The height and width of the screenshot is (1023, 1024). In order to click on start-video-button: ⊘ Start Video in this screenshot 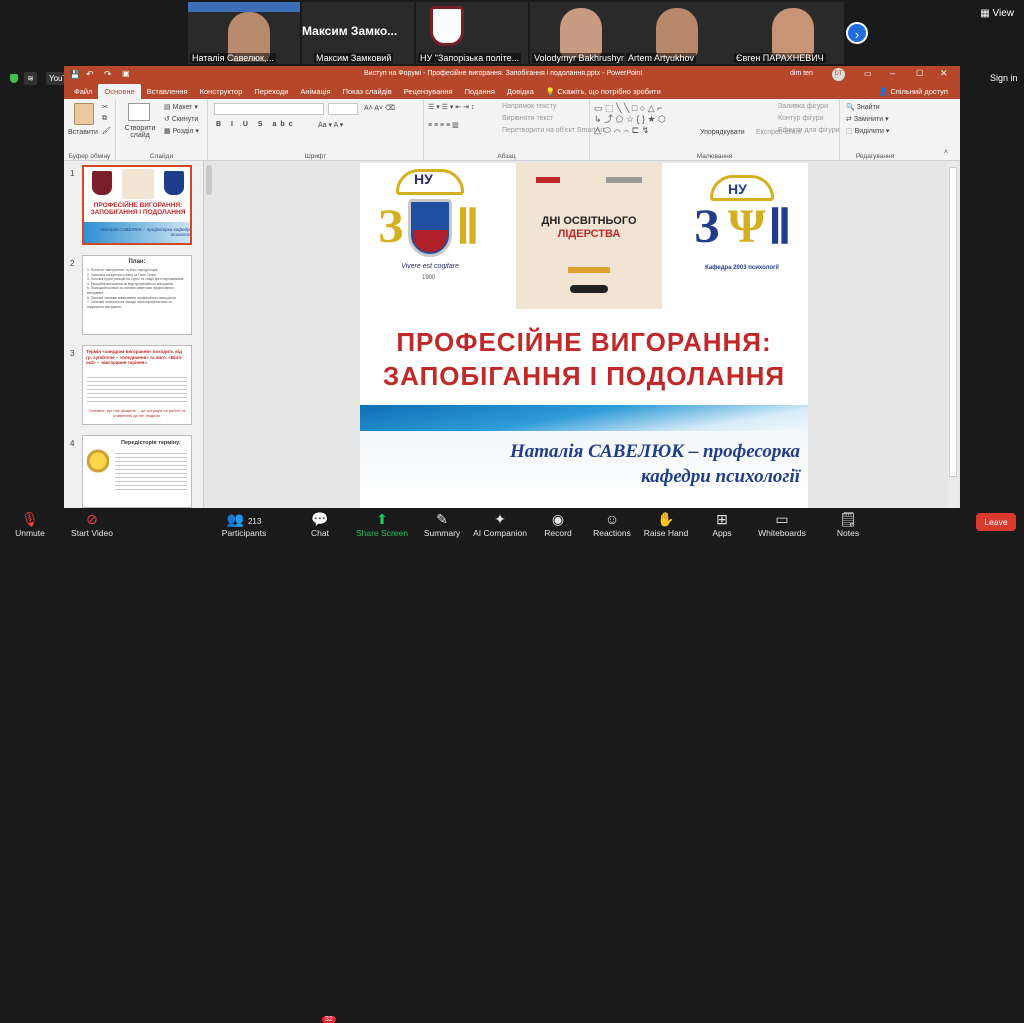, I will do `click(92, 524)`.